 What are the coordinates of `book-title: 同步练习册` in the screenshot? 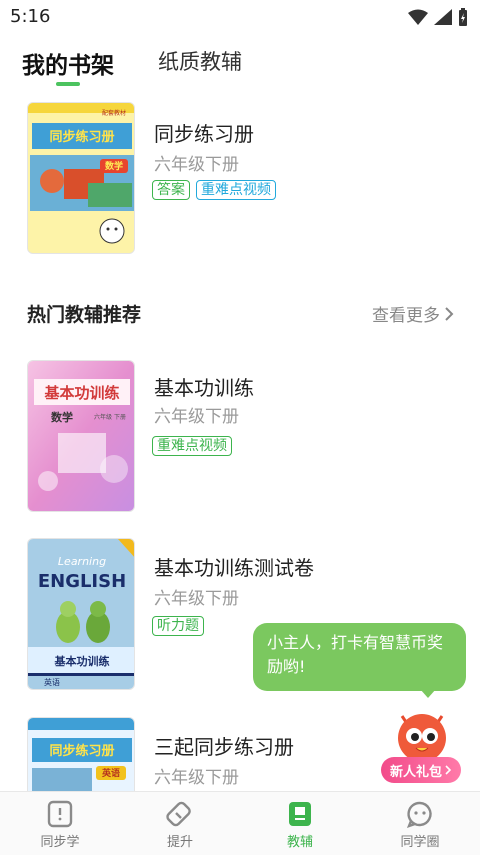 It's located at (204, 134).